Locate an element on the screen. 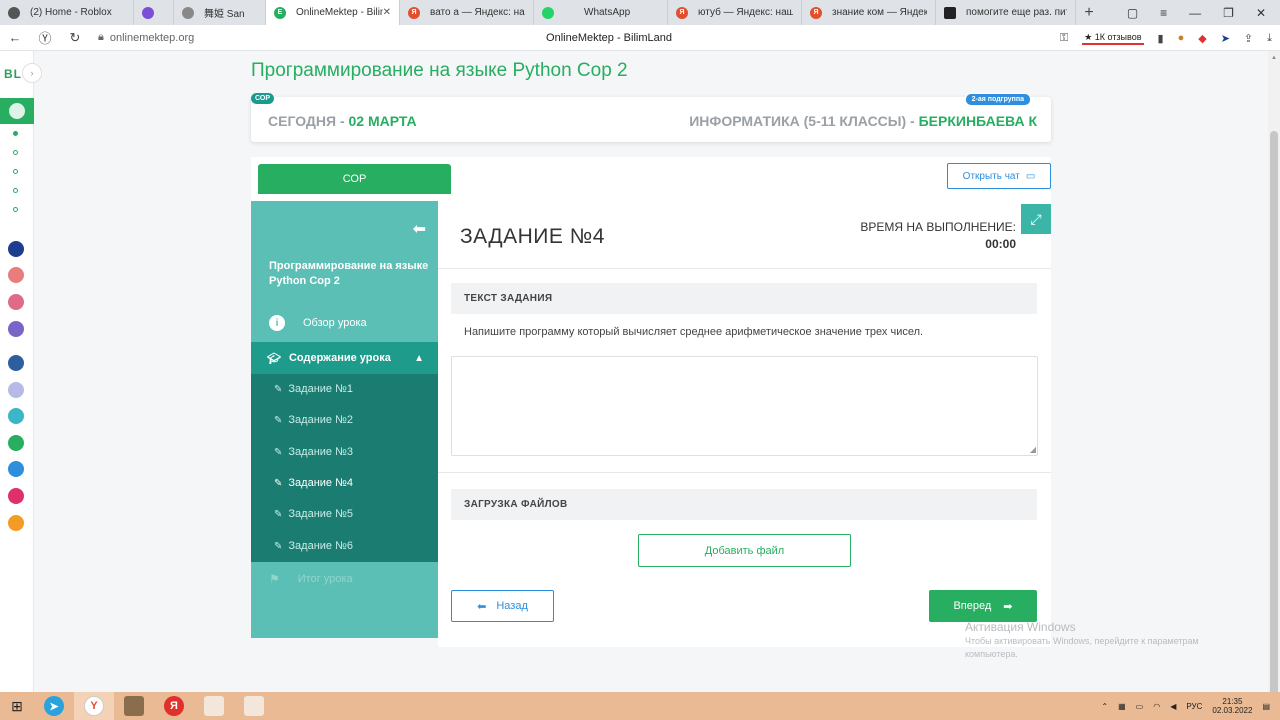 The width and height of the screenshot is (1280, 720). download-icon: ⤓ is located at coordinates (1269, 38).